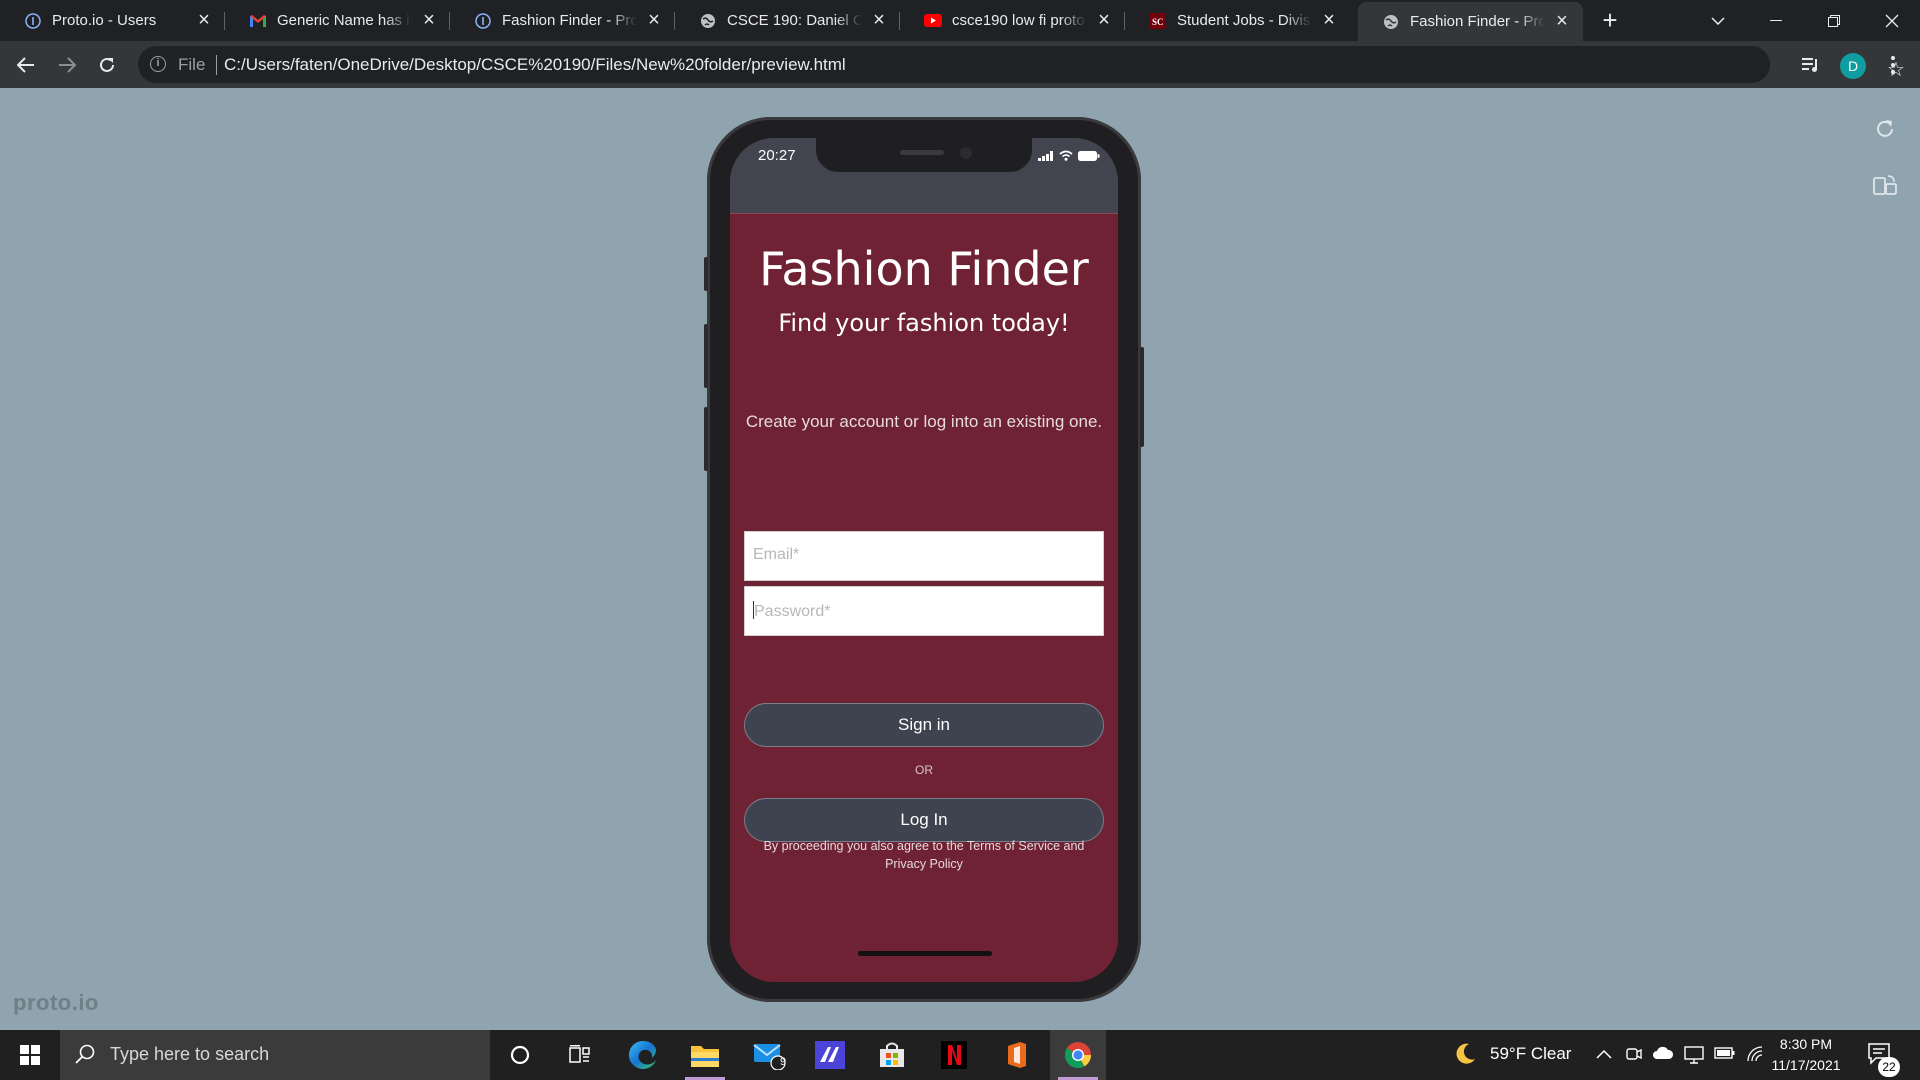 Image resolution: width=1920 pixels, height=1080 pixels. Describe the element at coordinates (776, 554) in the screenshot. I see `email-placeholder: Email*` at that location.